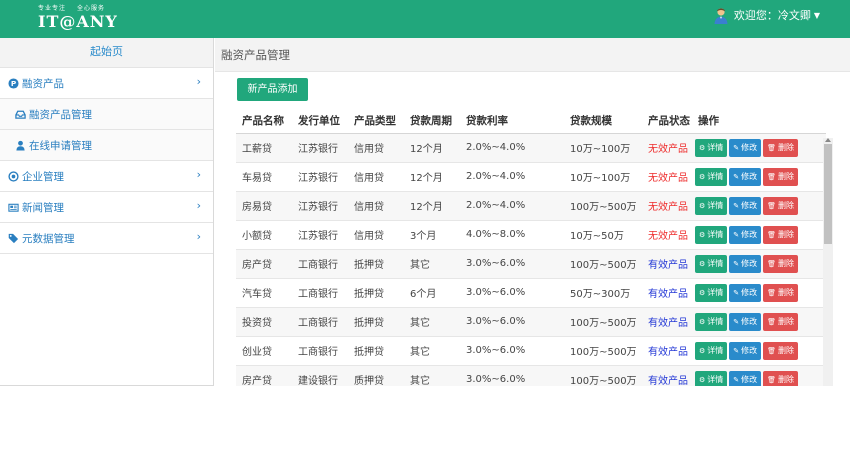 This screenshot has height=472, width=850. I want to click on scroll-up-arrow-icon, so click(828, 140).